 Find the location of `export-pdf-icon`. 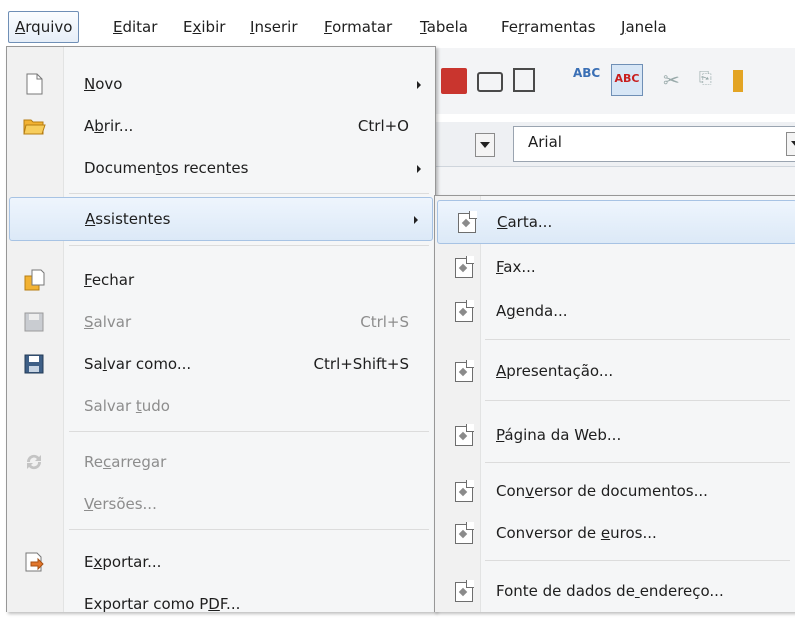

export-pdf-icon is located at coordinates (454, 81).